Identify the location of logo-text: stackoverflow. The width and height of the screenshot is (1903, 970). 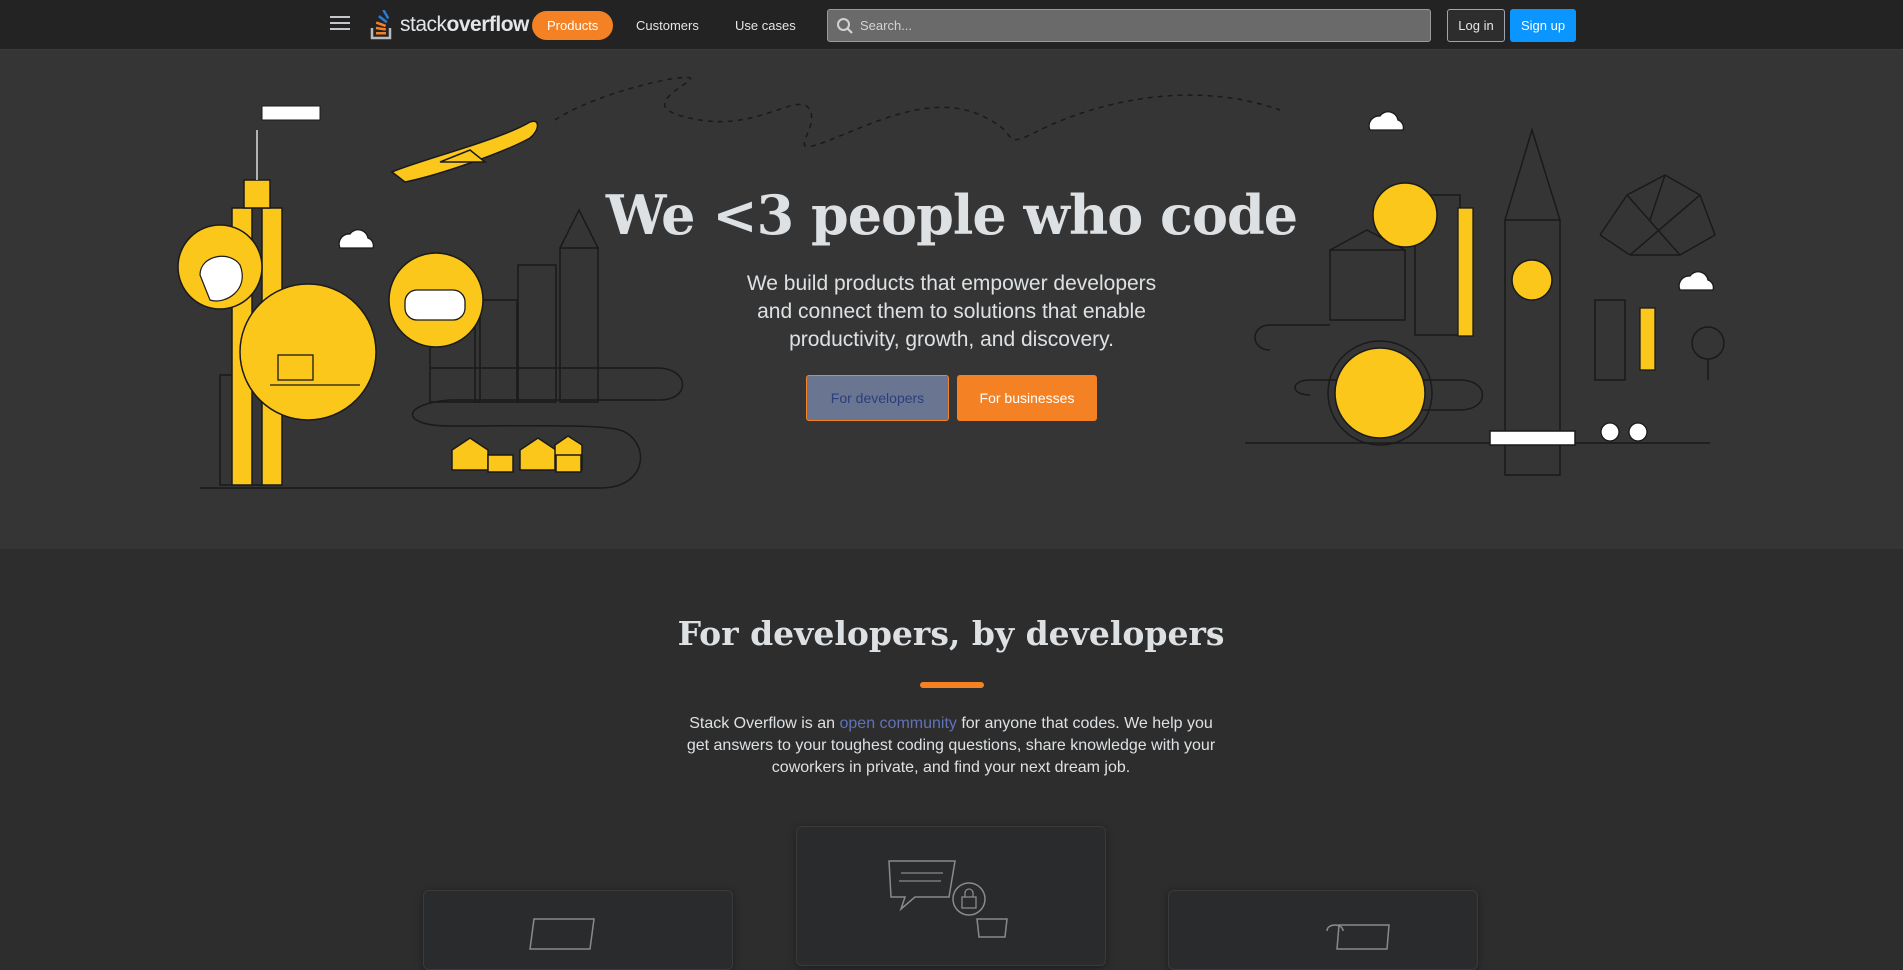
(464, 24).